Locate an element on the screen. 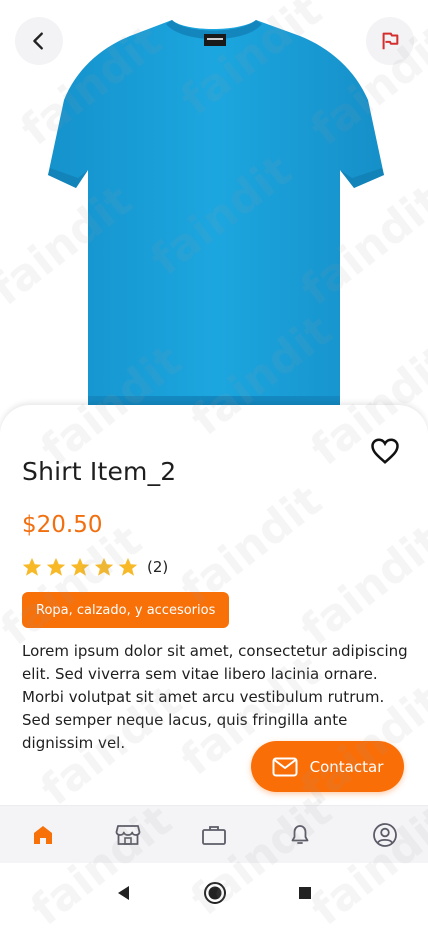 The width and height of the screenshot is (428, 936). product-title: Shirt Item_2 is located at coordinates (99, 471).